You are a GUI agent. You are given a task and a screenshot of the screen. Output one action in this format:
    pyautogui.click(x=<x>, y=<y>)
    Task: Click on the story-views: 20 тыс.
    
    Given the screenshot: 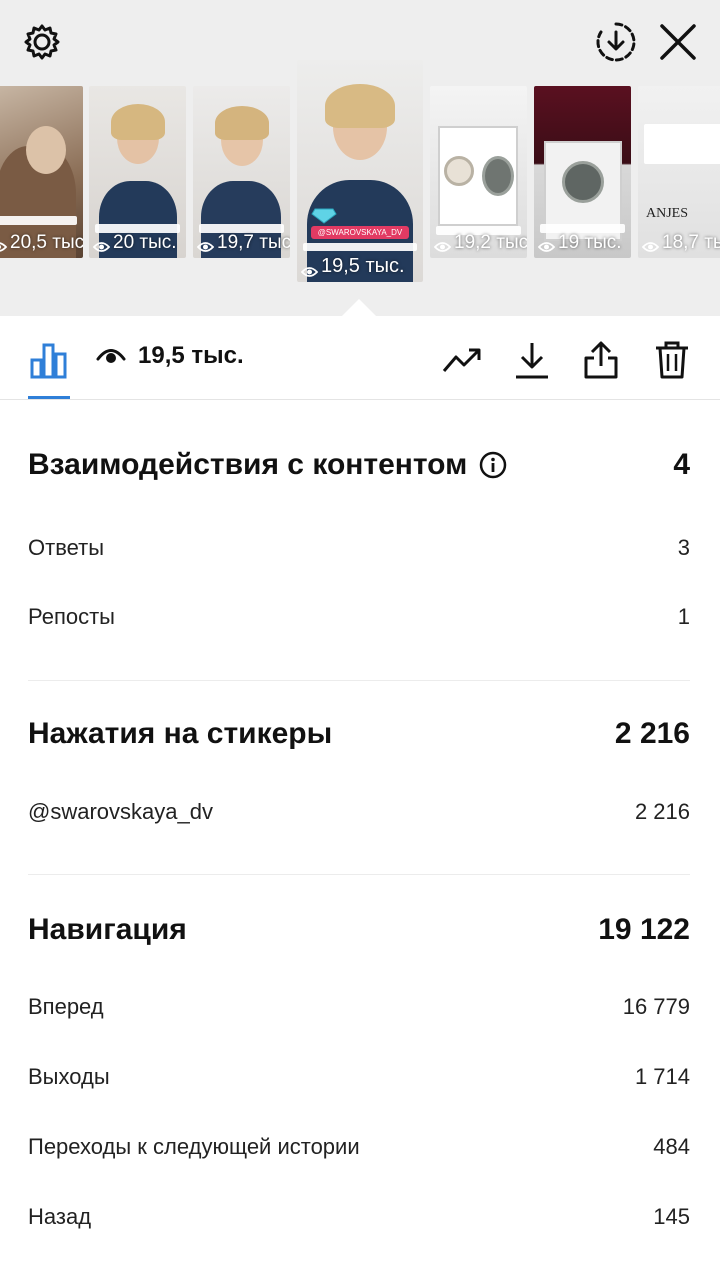 What is the action you would take?
    pyautogui.click(x=134, y=243)
    